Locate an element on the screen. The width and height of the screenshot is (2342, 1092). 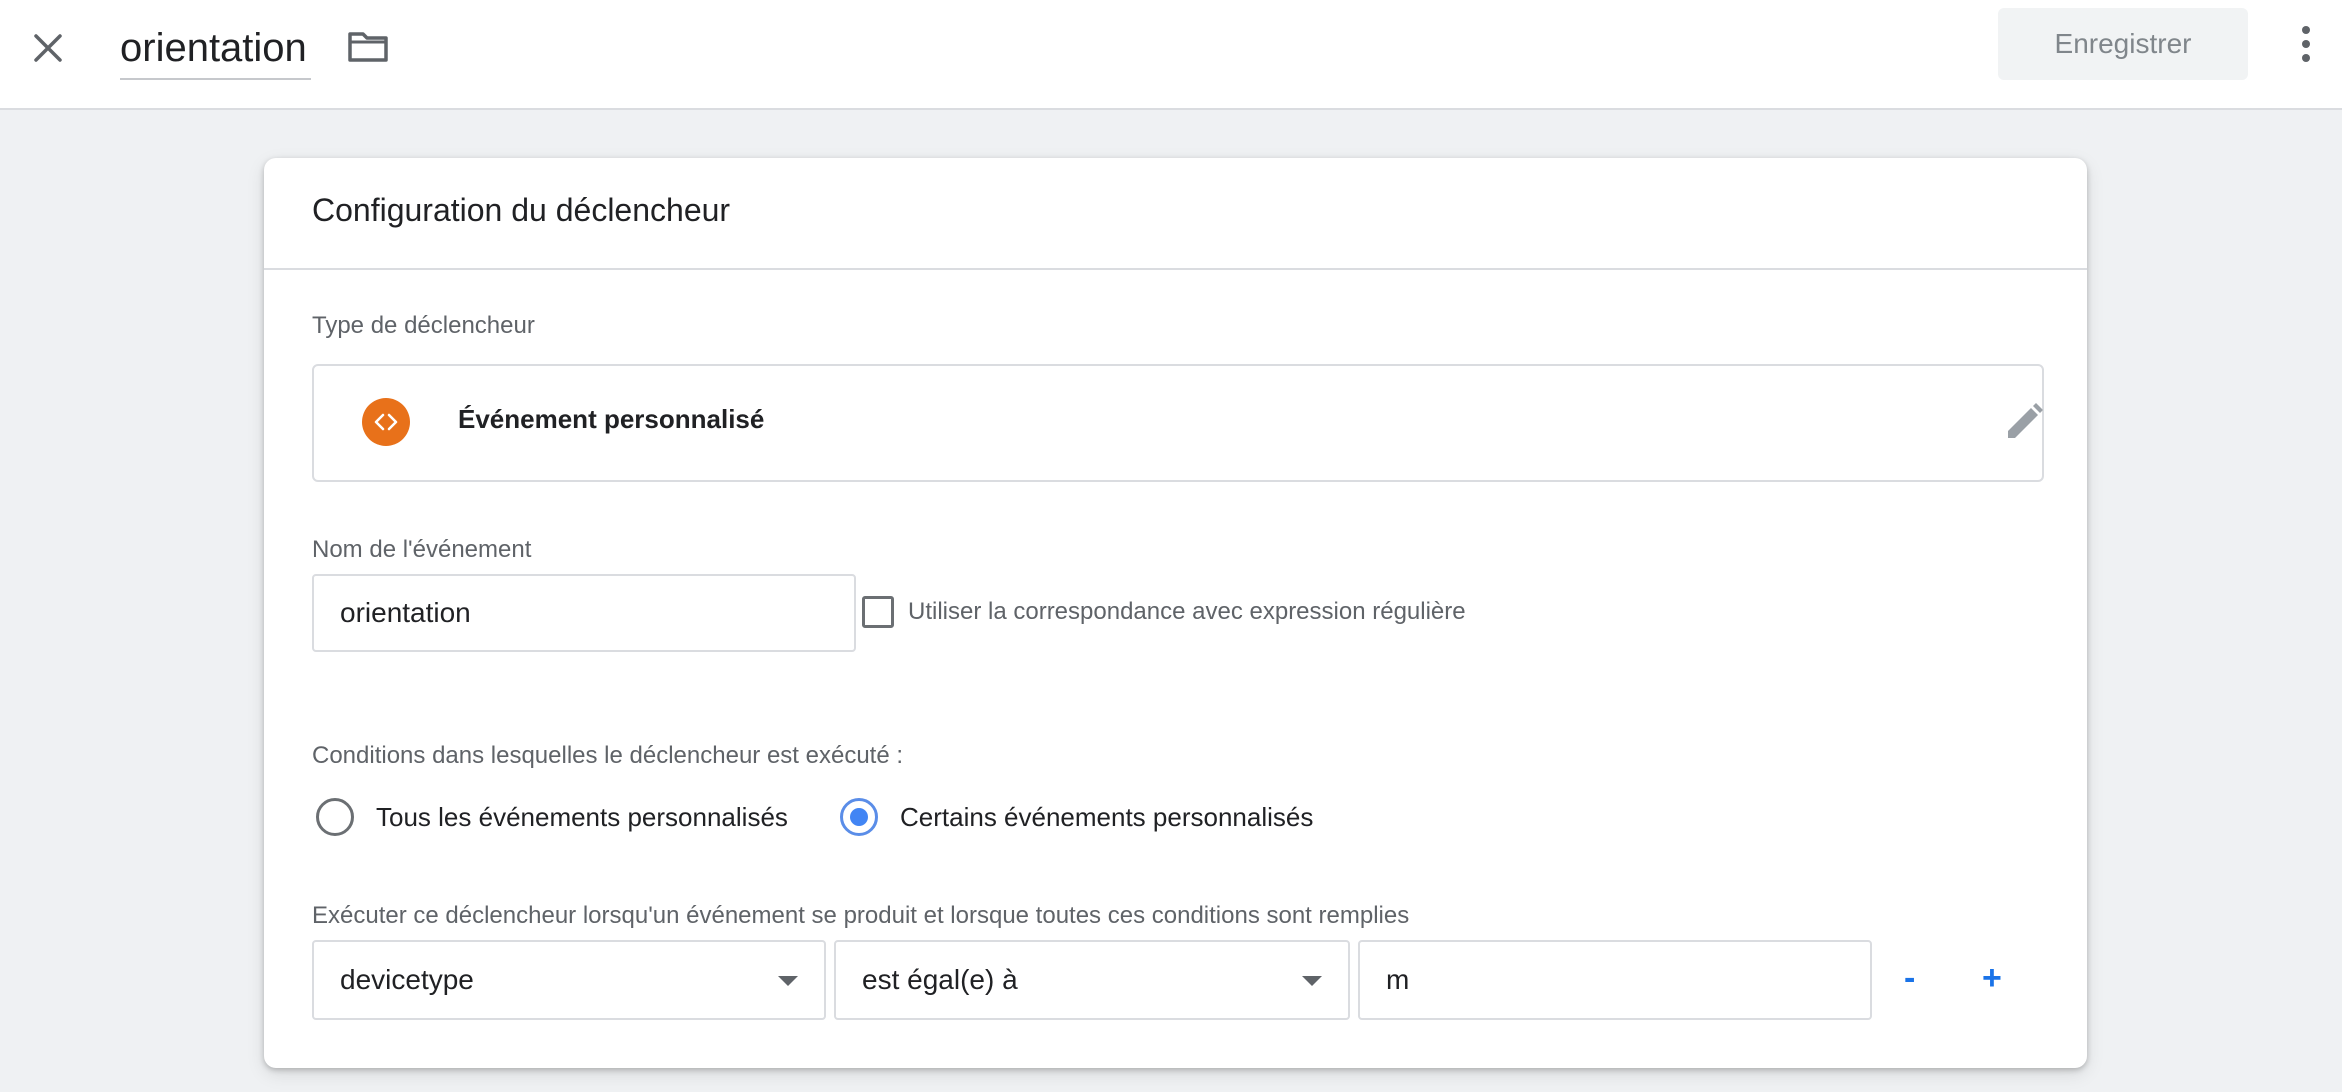
add-condition-button: + is located at coordinates (1992, 978).